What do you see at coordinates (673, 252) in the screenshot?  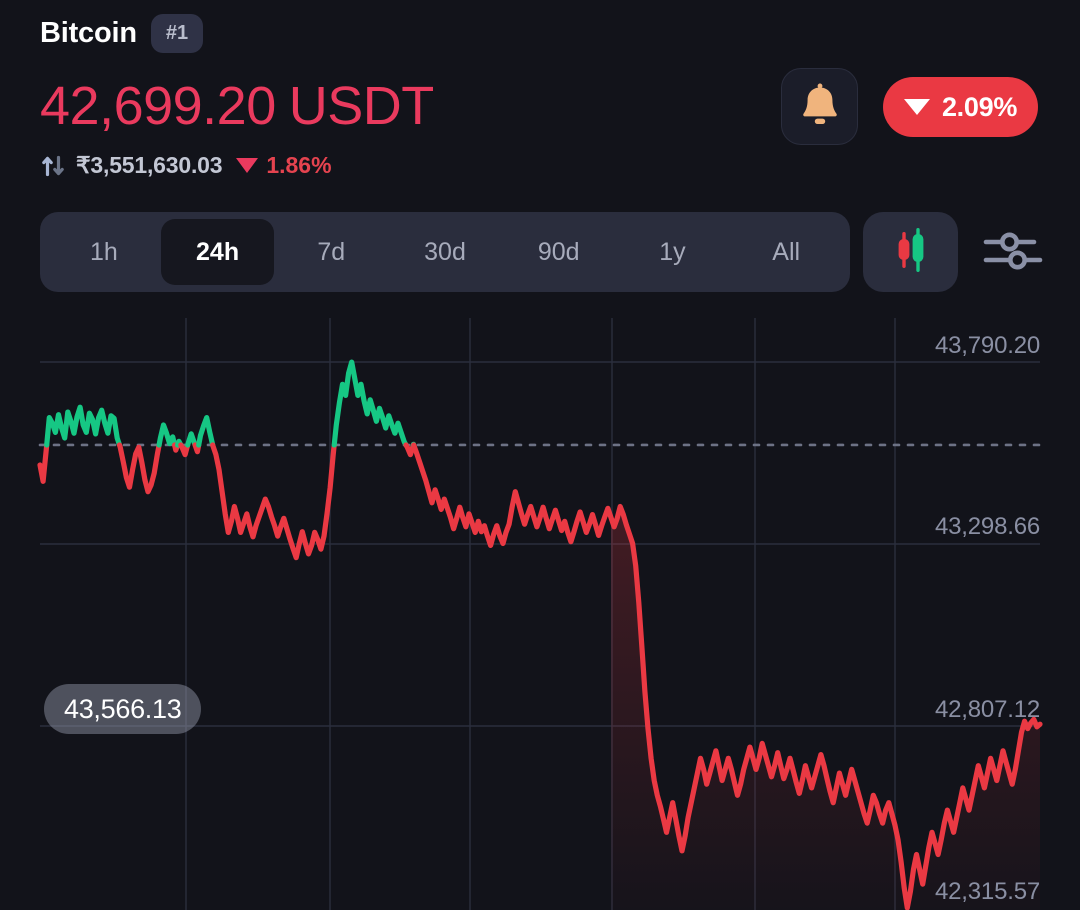 I see `tab-1y: 1y` at bounding box center [673, 252].